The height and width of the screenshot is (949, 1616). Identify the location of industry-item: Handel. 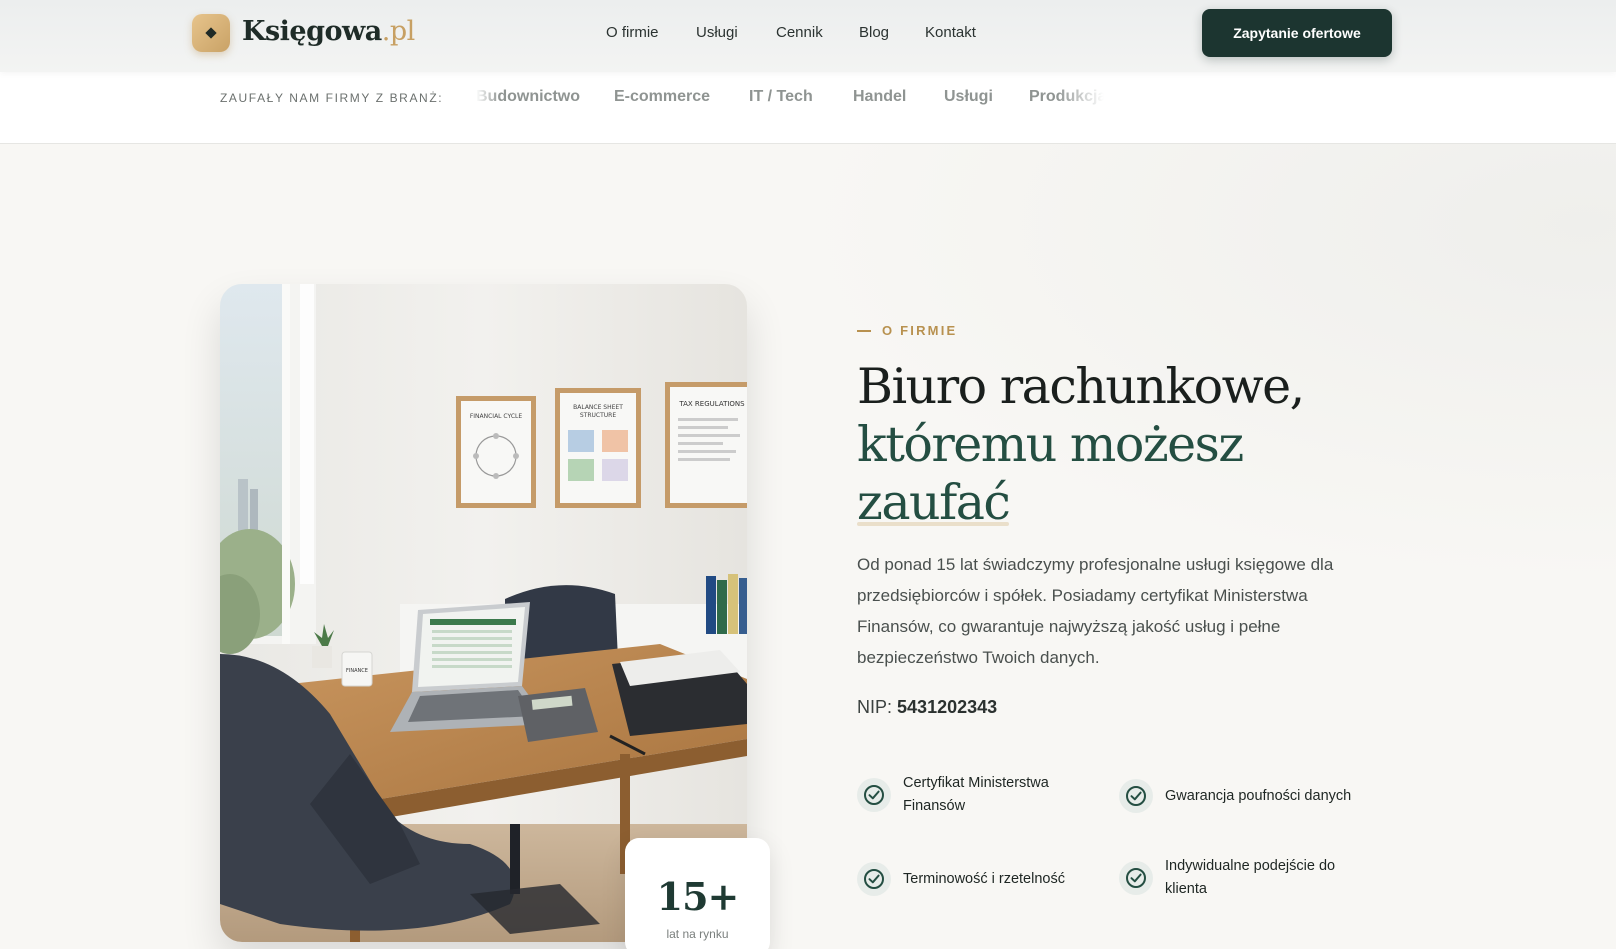
(880, 96).